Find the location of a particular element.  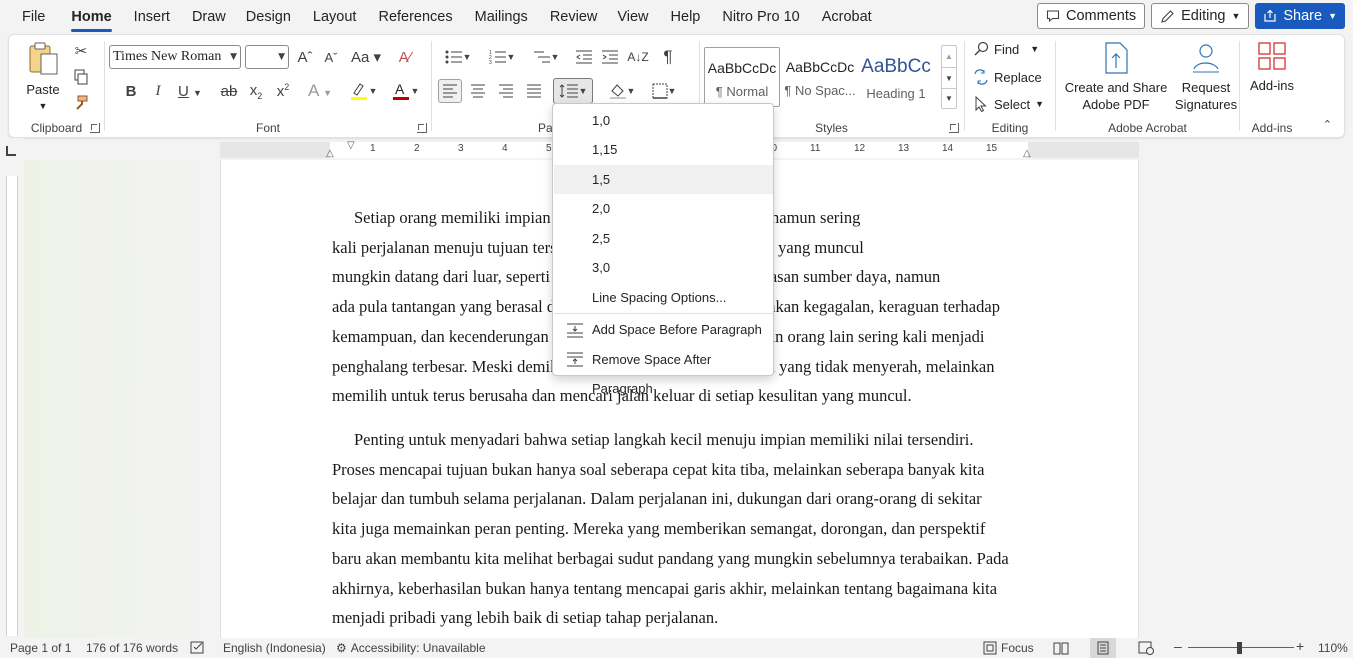

editing-mode-button: Editing ▼ is located at coordinates (1200, 16).